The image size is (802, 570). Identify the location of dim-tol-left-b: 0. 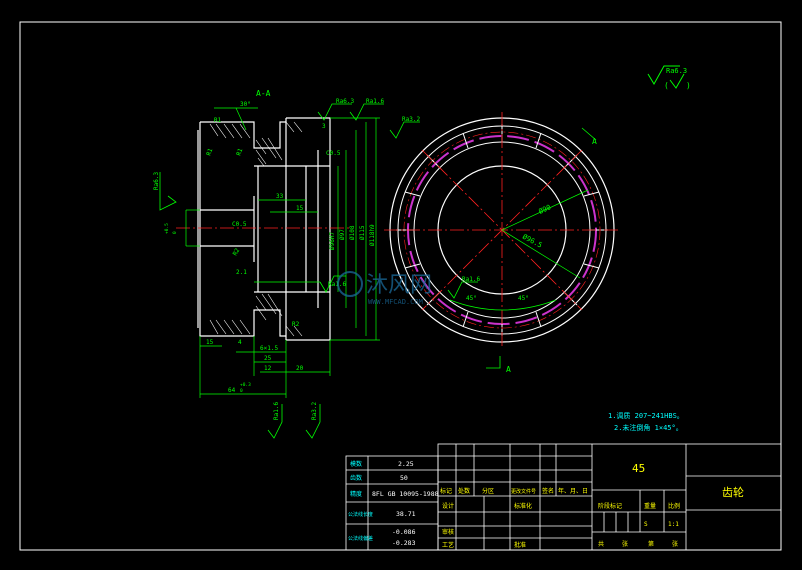
(175, 232).